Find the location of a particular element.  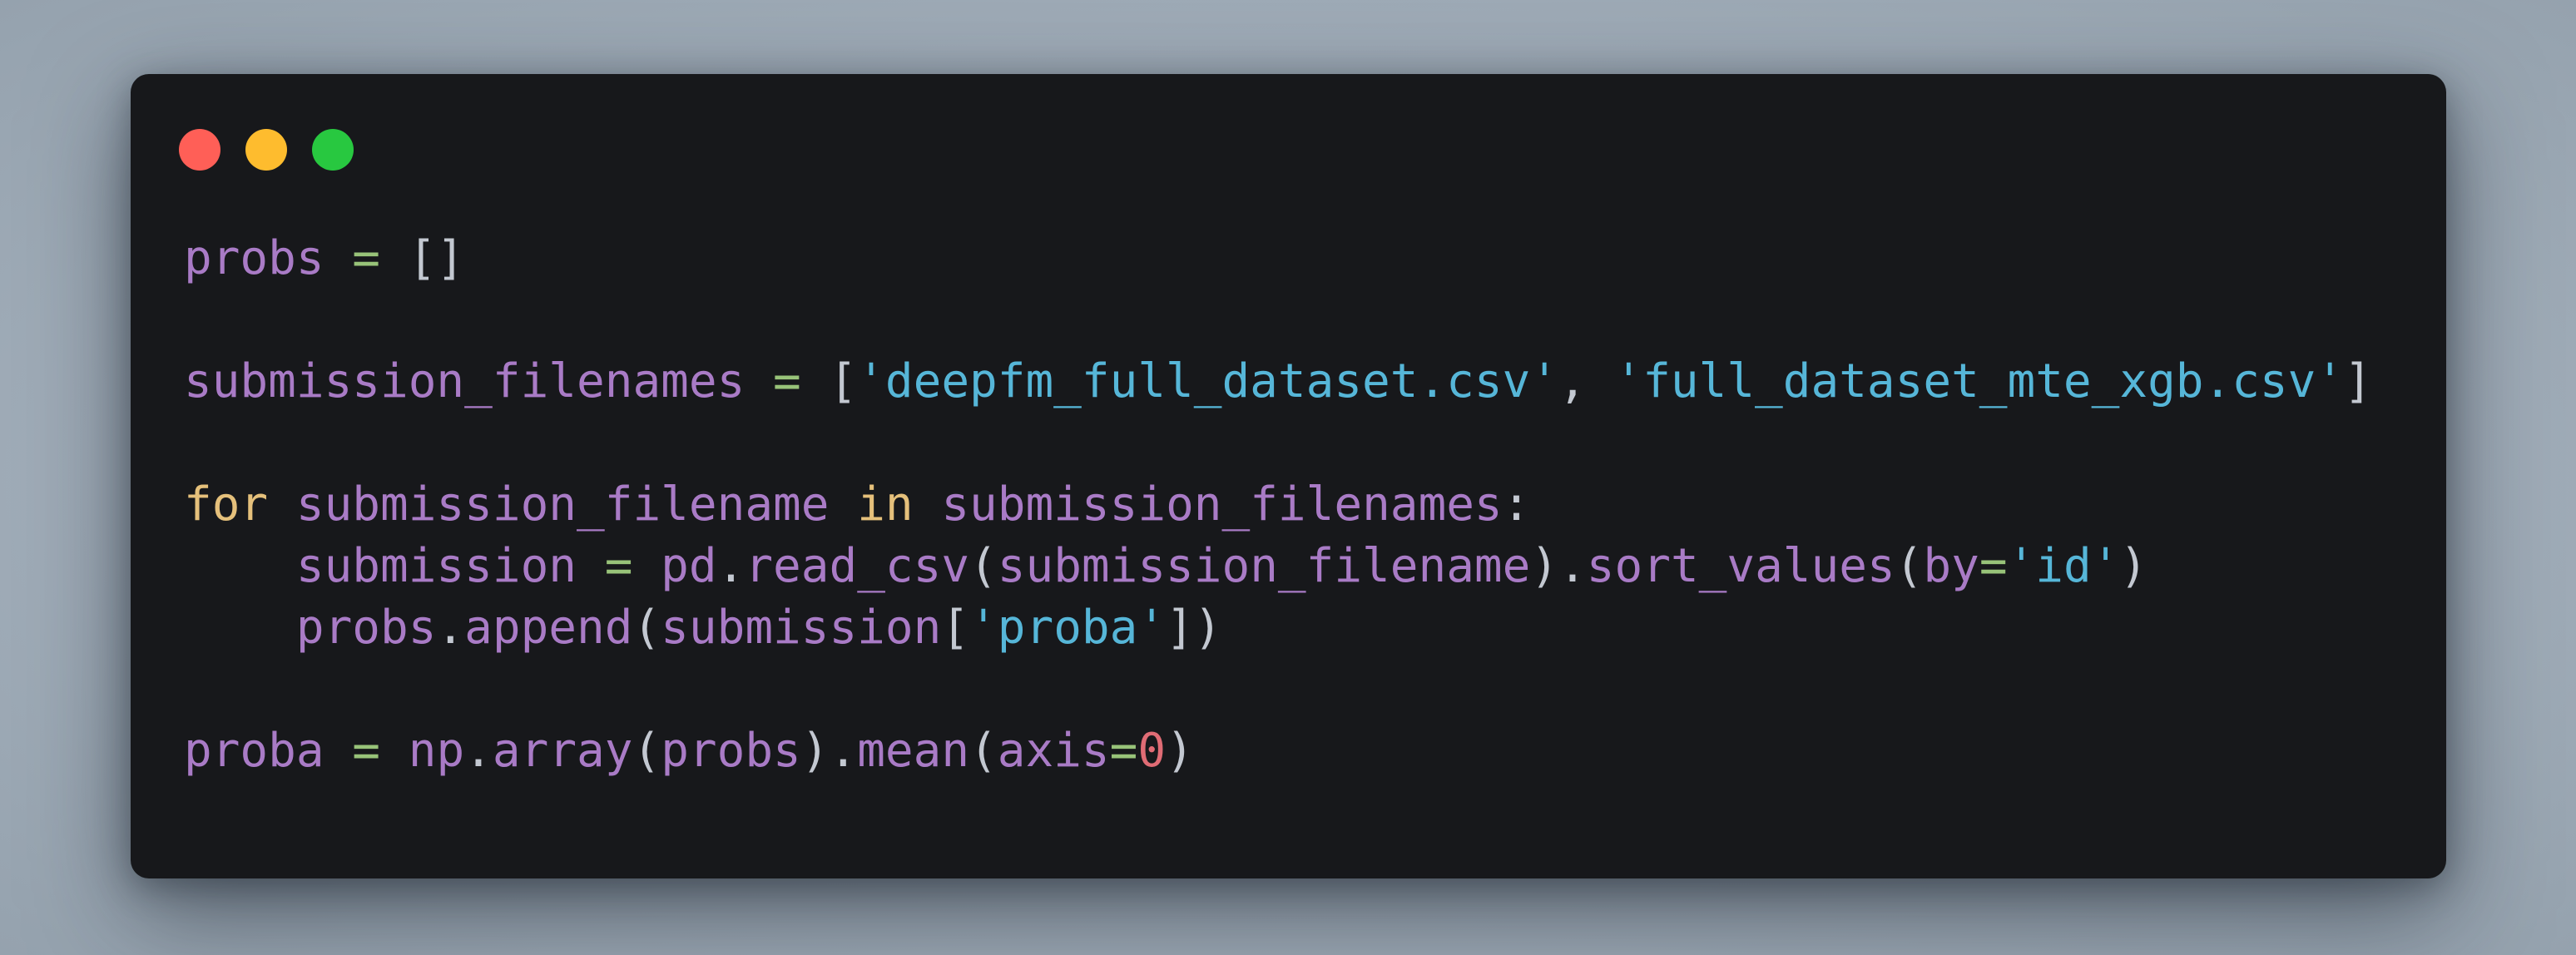

code-token-identifier: axis is located at coordinates (1053, 751).